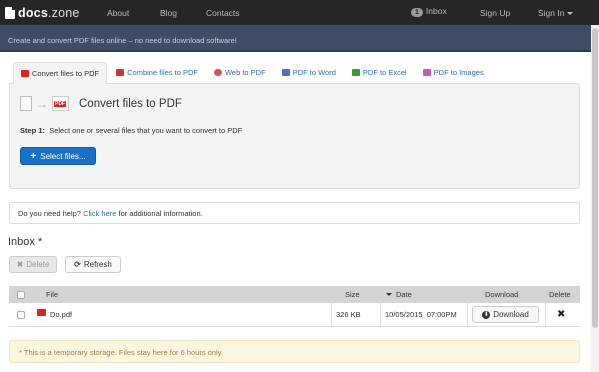  Describe the element at coordinates (570, 14) in the screenshot. I see `chevron-down-icon` at that location.